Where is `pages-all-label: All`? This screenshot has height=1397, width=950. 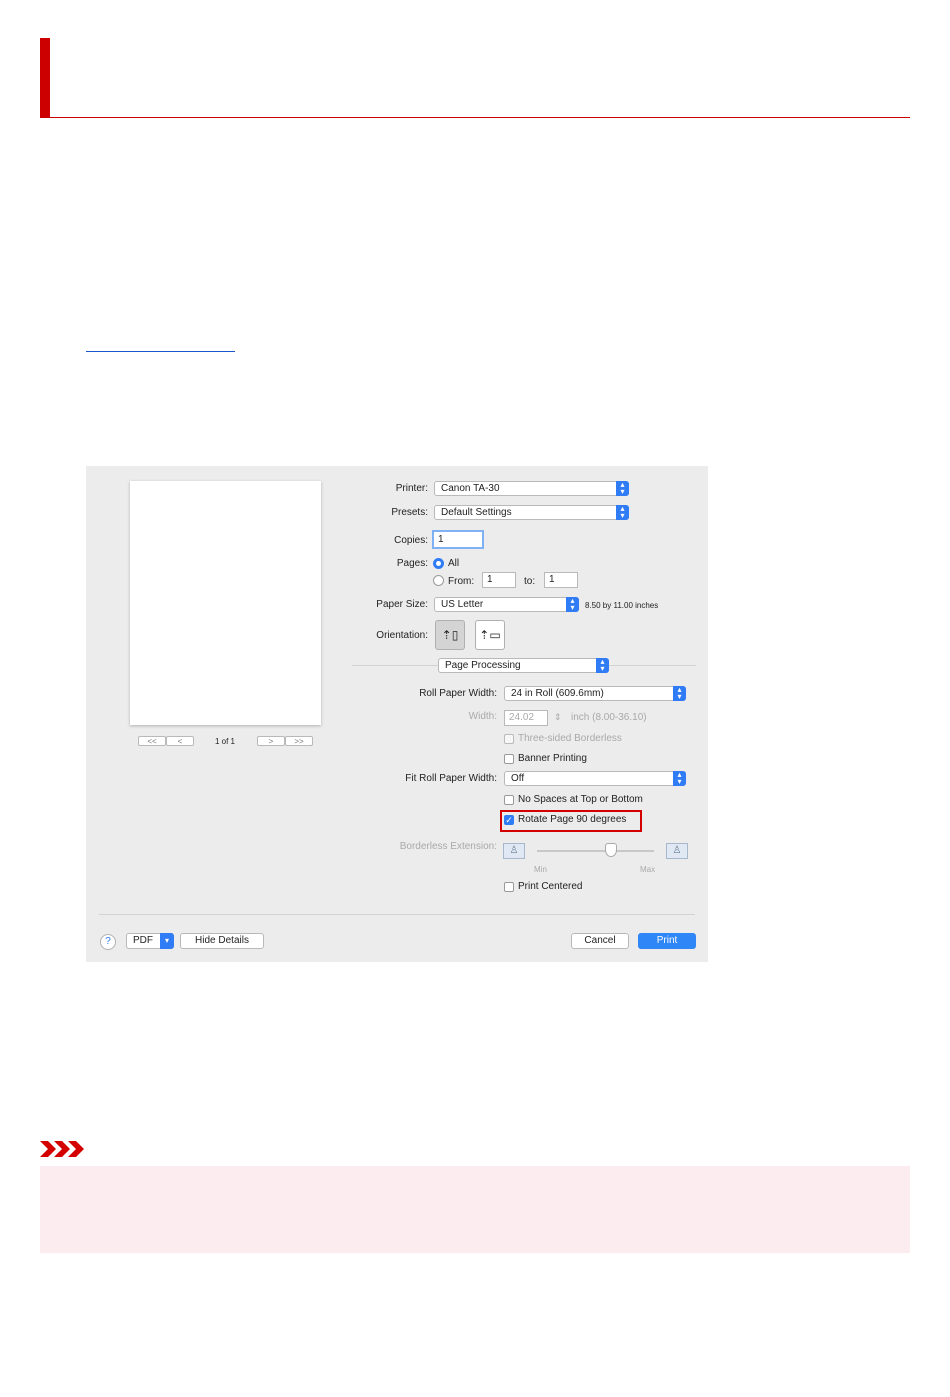 pages-all-label: All is located at coordinates (454, 563).